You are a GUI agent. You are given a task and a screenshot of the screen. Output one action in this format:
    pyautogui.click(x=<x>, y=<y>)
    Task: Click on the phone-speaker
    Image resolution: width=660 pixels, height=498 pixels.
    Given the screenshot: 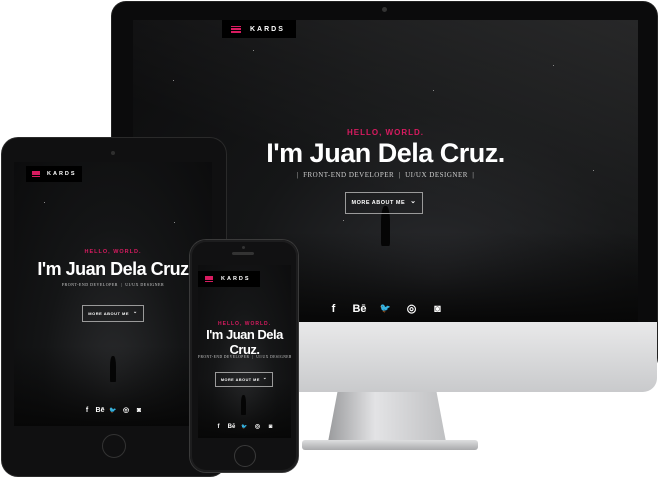 What is the action you would take?
    pyautogui.click(x=243, y=253)
    